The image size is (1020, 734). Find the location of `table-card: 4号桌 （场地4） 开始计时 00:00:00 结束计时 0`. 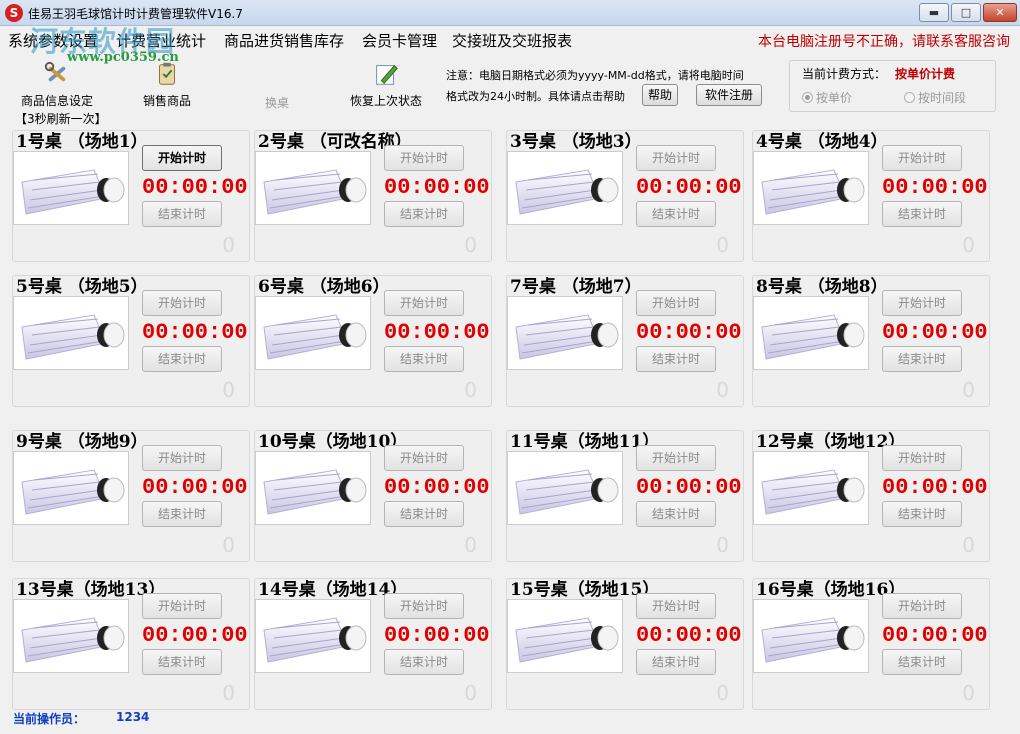

table-card: 4号桌 （场地4） 开始计时 00:00:00 结束计时 0 is located at coordinates (871, 196).